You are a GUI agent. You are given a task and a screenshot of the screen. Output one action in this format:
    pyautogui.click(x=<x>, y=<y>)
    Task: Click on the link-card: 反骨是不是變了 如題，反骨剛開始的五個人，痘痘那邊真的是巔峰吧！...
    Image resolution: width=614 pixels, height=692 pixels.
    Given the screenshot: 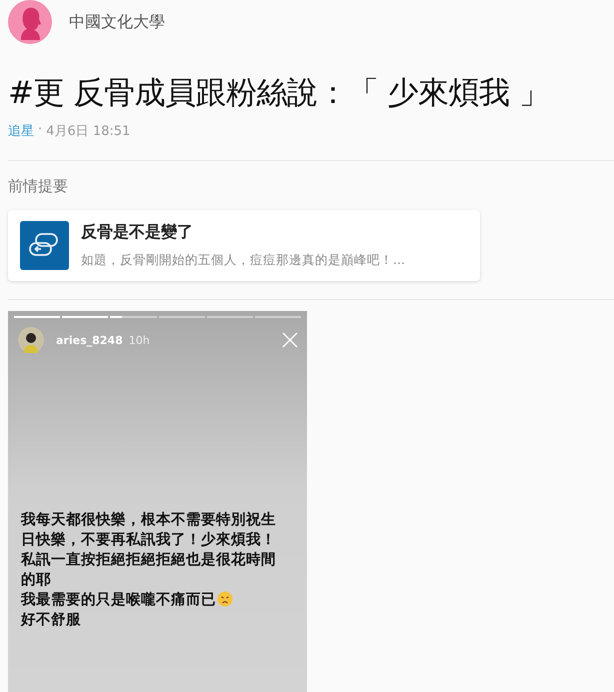 What is the action you would take?
    pyautogui.click(x=244, y=245)
    